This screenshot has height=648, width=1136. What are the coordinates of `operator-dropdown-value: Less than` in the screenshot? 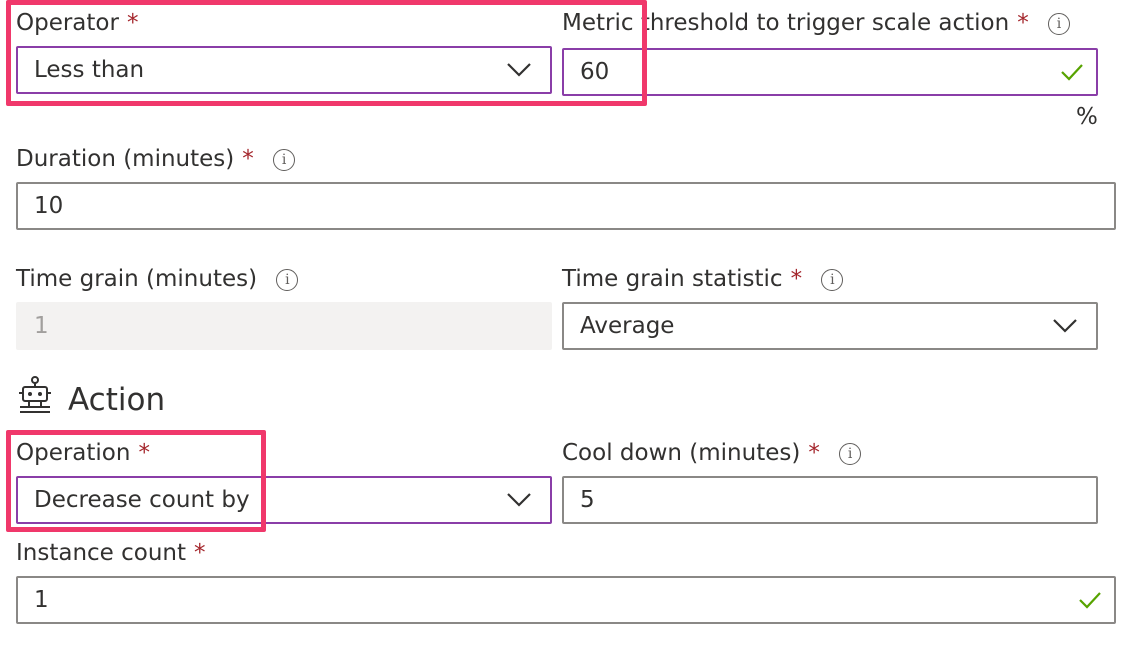 It's located at (89, 70).